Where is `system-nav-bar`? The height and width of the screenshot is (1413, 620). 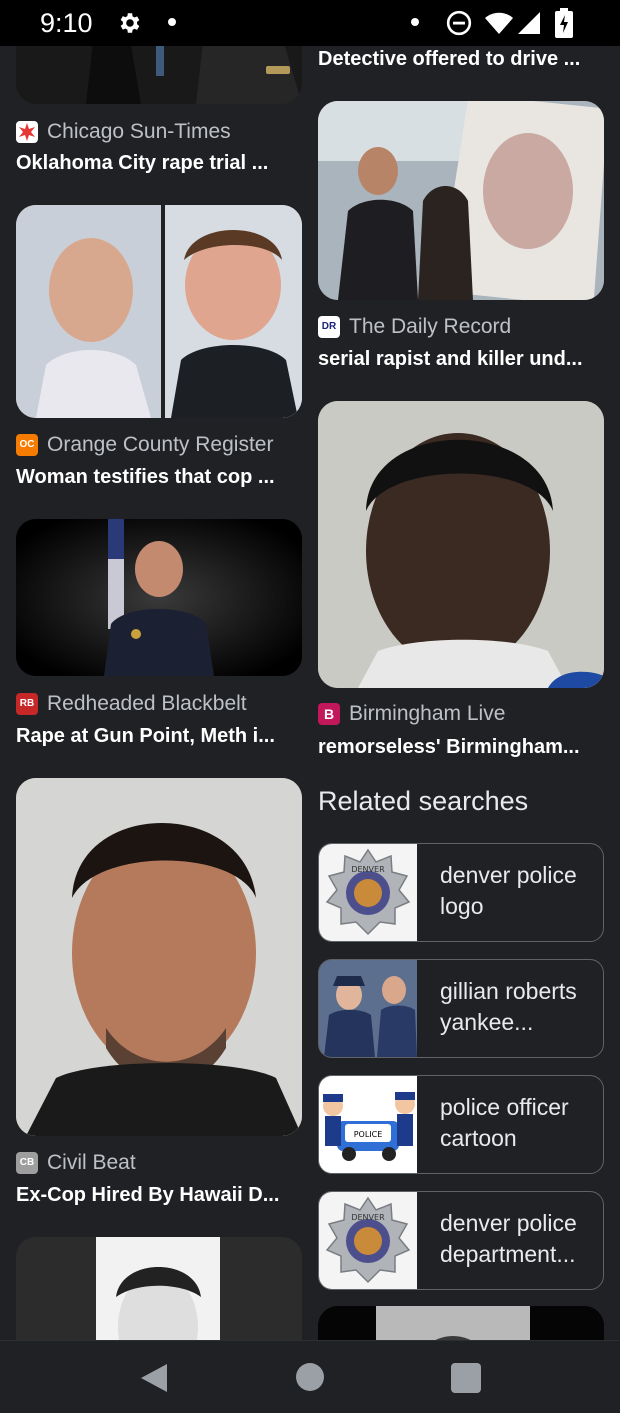 system-nav-bar is located at coordinates (310, 1376).